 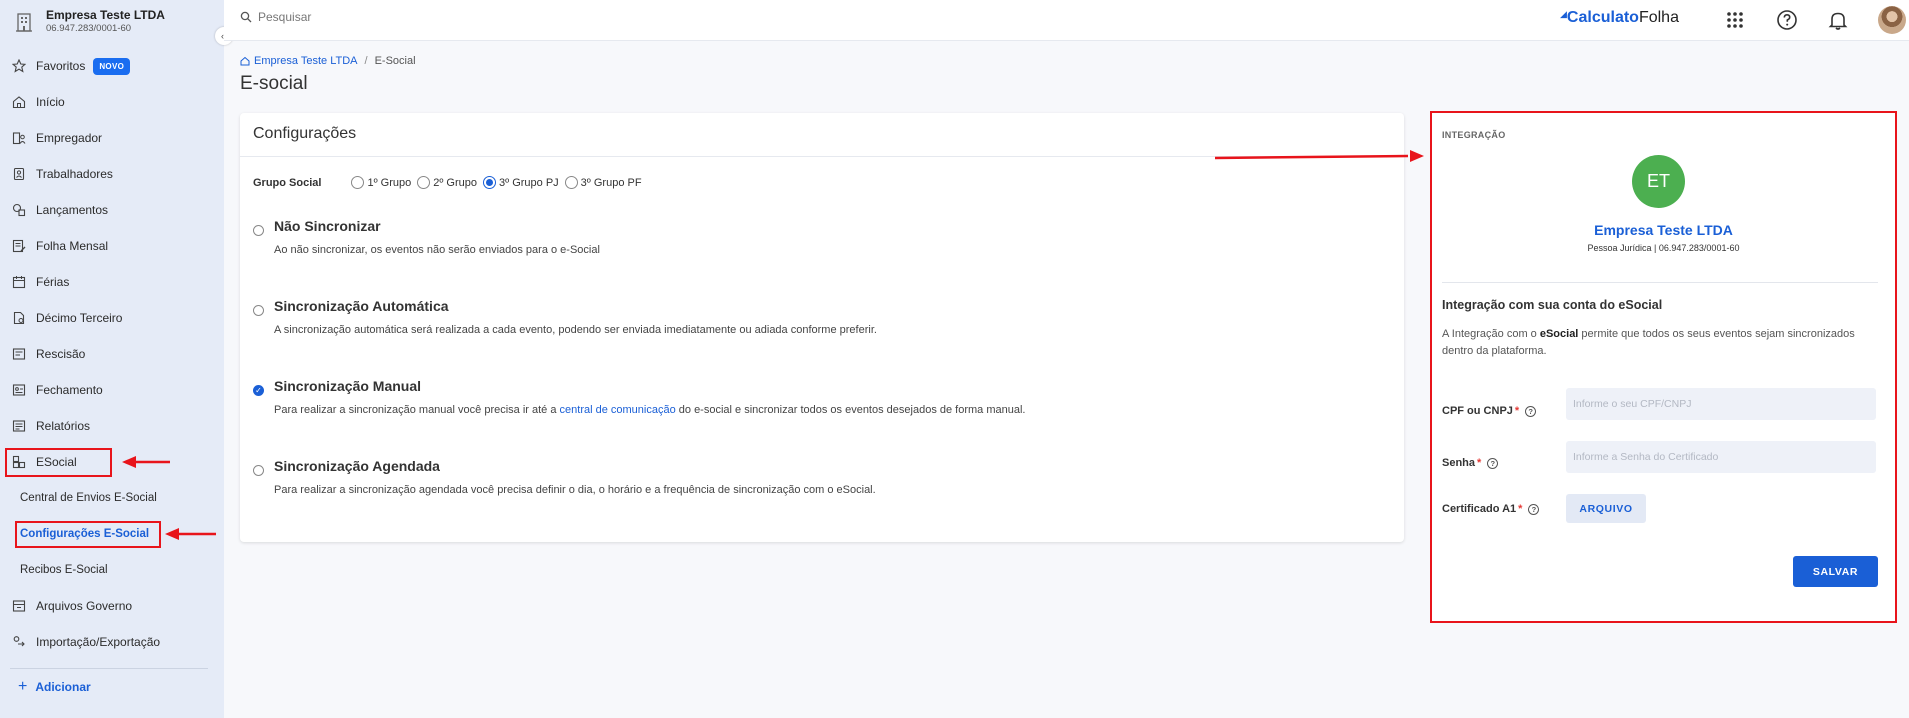 What do you see at coordinates (62, 174) in the screenshot?
I see `sidebar-item-trabalhadores: Trabalhadores` at bounding box center [62, 174].